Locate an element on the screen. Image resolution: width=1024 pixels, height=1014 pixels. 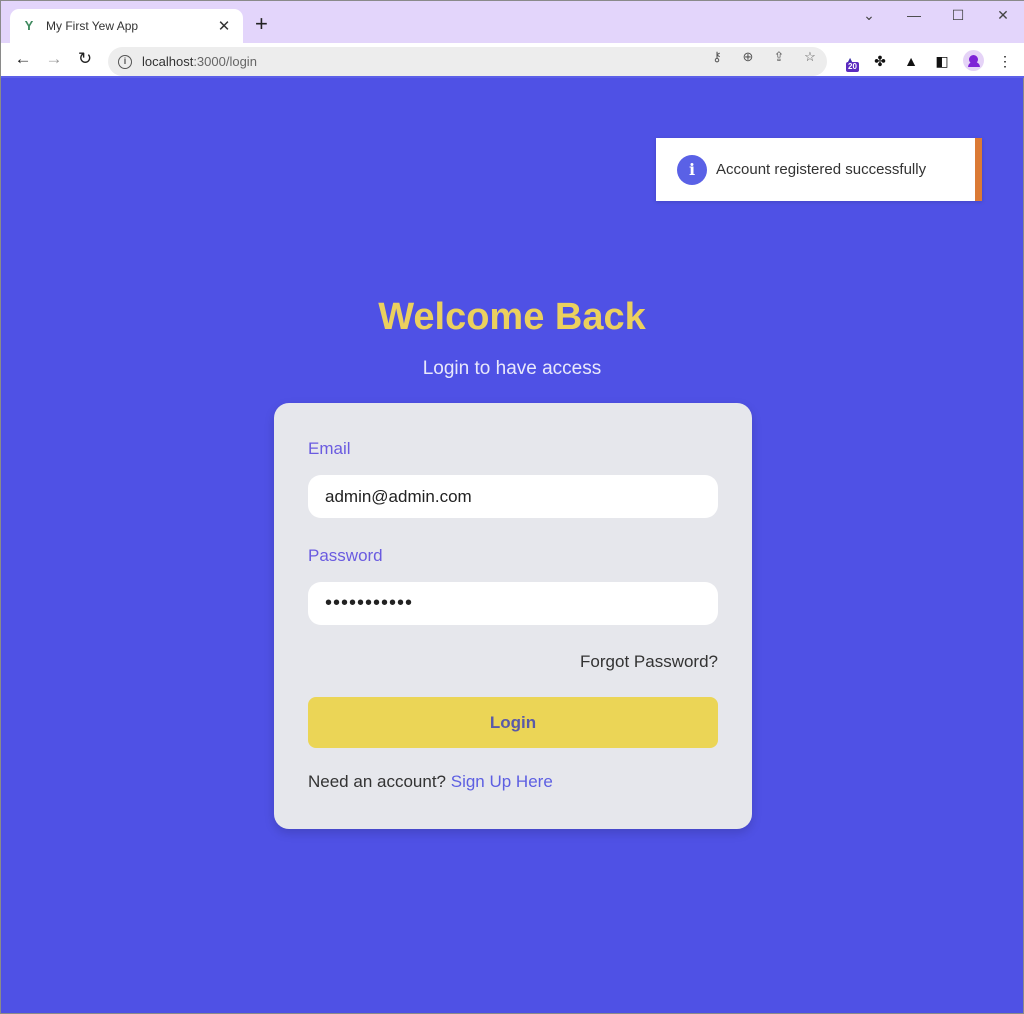
extensions-puzzle-icon: ✤ is located at coordinates (880, 61).